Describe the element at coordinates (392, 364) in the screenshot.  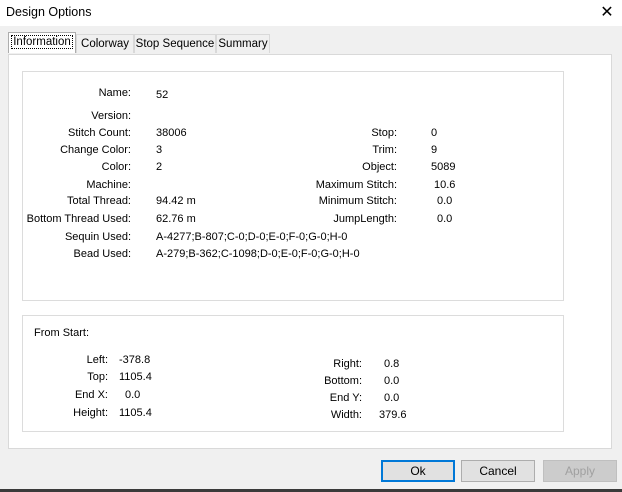
I see `right-value: 0.8` at that location.